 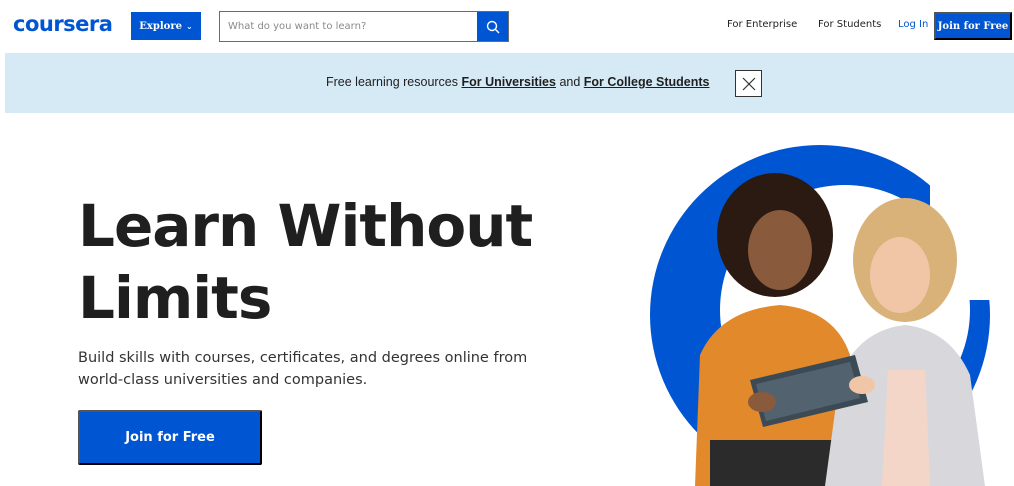 What do you see at coordinates (973, 26) in the screenshot?
I see `join-for-free-header-button: Join for Free` at bounding box center [973, 26].